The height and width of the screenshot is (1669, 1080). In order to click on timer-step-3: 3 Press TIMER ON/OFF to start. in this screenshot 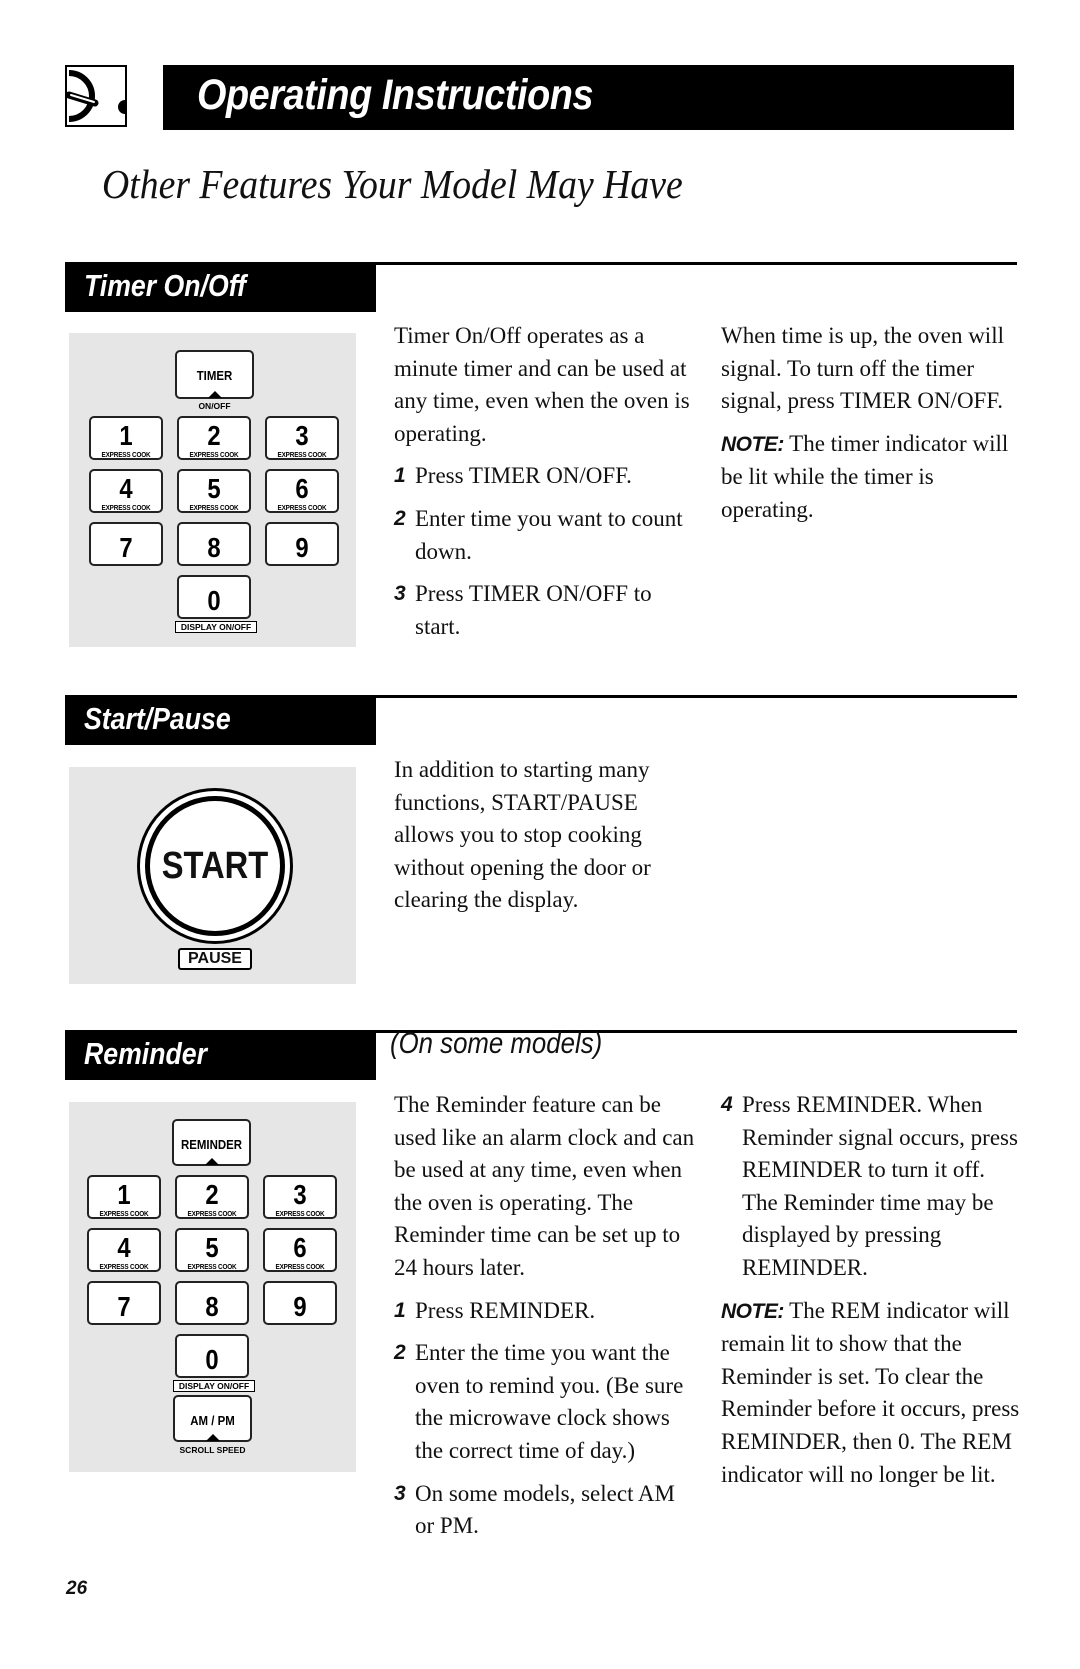, I will do `click(523, 610)`.